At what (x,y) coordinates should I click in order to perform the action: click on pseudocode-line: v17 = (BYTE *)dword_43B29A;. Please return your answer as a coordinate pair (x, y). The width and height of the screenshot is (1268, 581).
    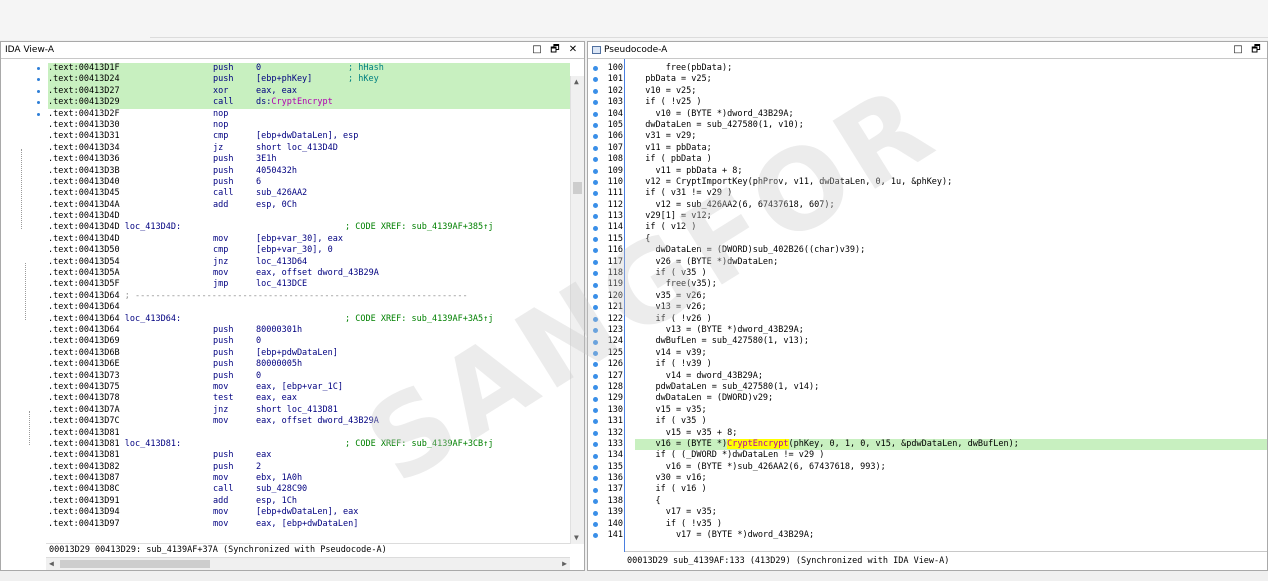
    Looking at the image, I should click on (951, 535).